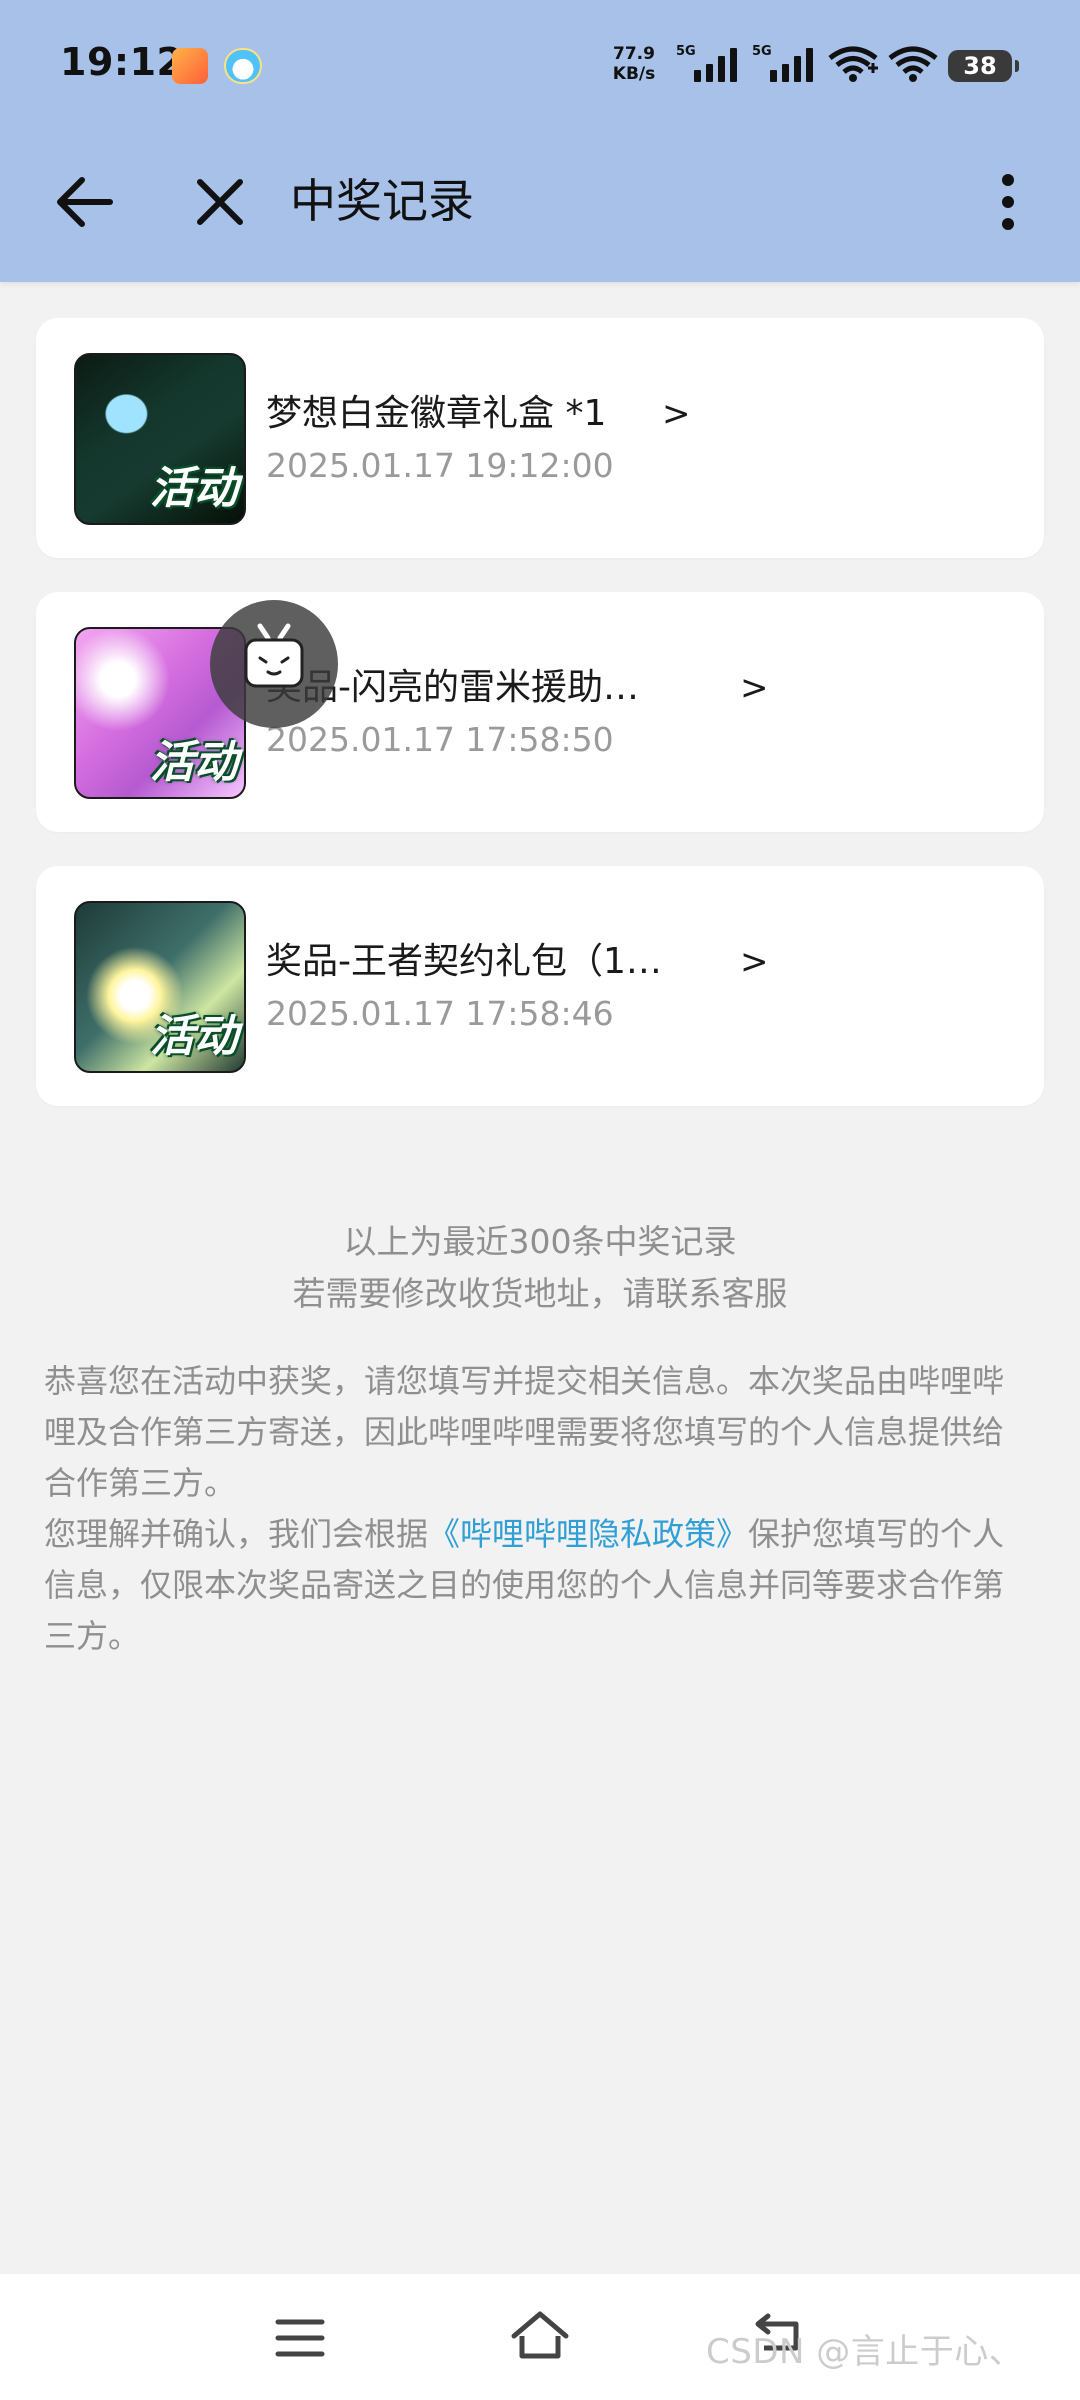 Image resolution: width=1080 pixels, height=2400 pixels. What do you see at coordinates (122, 62) in the screenshot?
I see `status-time: 19:12` at bounding box center [122, 62].